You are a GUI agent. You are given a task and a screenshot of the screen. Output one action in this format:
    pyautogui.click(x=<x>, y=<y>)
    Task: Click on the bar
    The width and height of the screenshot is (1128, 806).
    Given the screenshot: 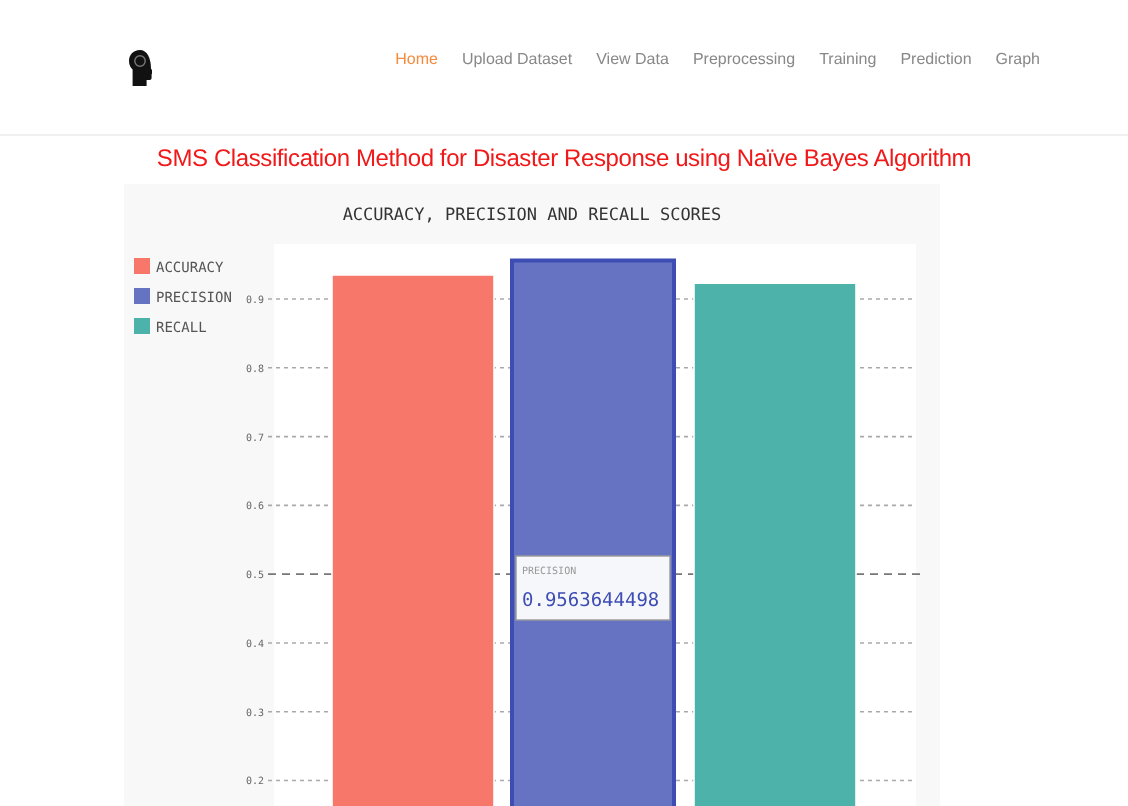 What is the action you would take?
    pyautogui.click(x=593, y=532)
    